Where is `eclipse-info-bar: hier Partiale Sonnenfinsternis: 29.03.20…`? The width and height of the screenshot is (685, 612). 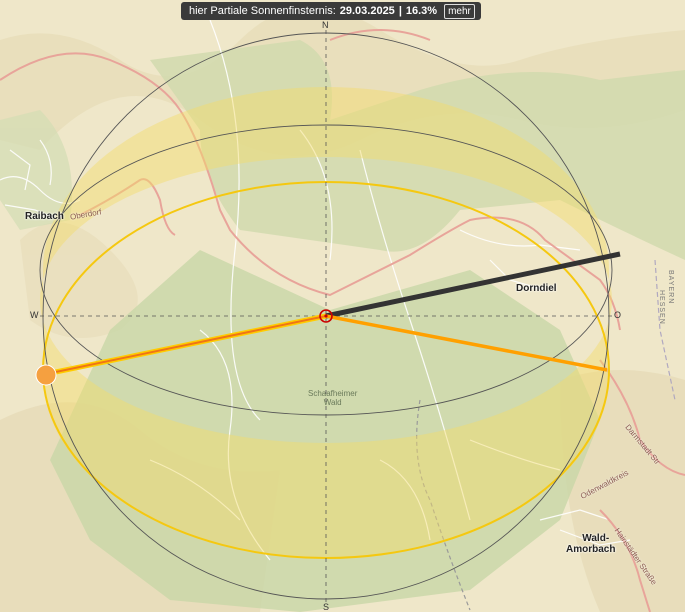 eclipse-info-bar: hier Partiale Sonnenfinsternis: 29.03.20… is located at coordinates (331, 11).